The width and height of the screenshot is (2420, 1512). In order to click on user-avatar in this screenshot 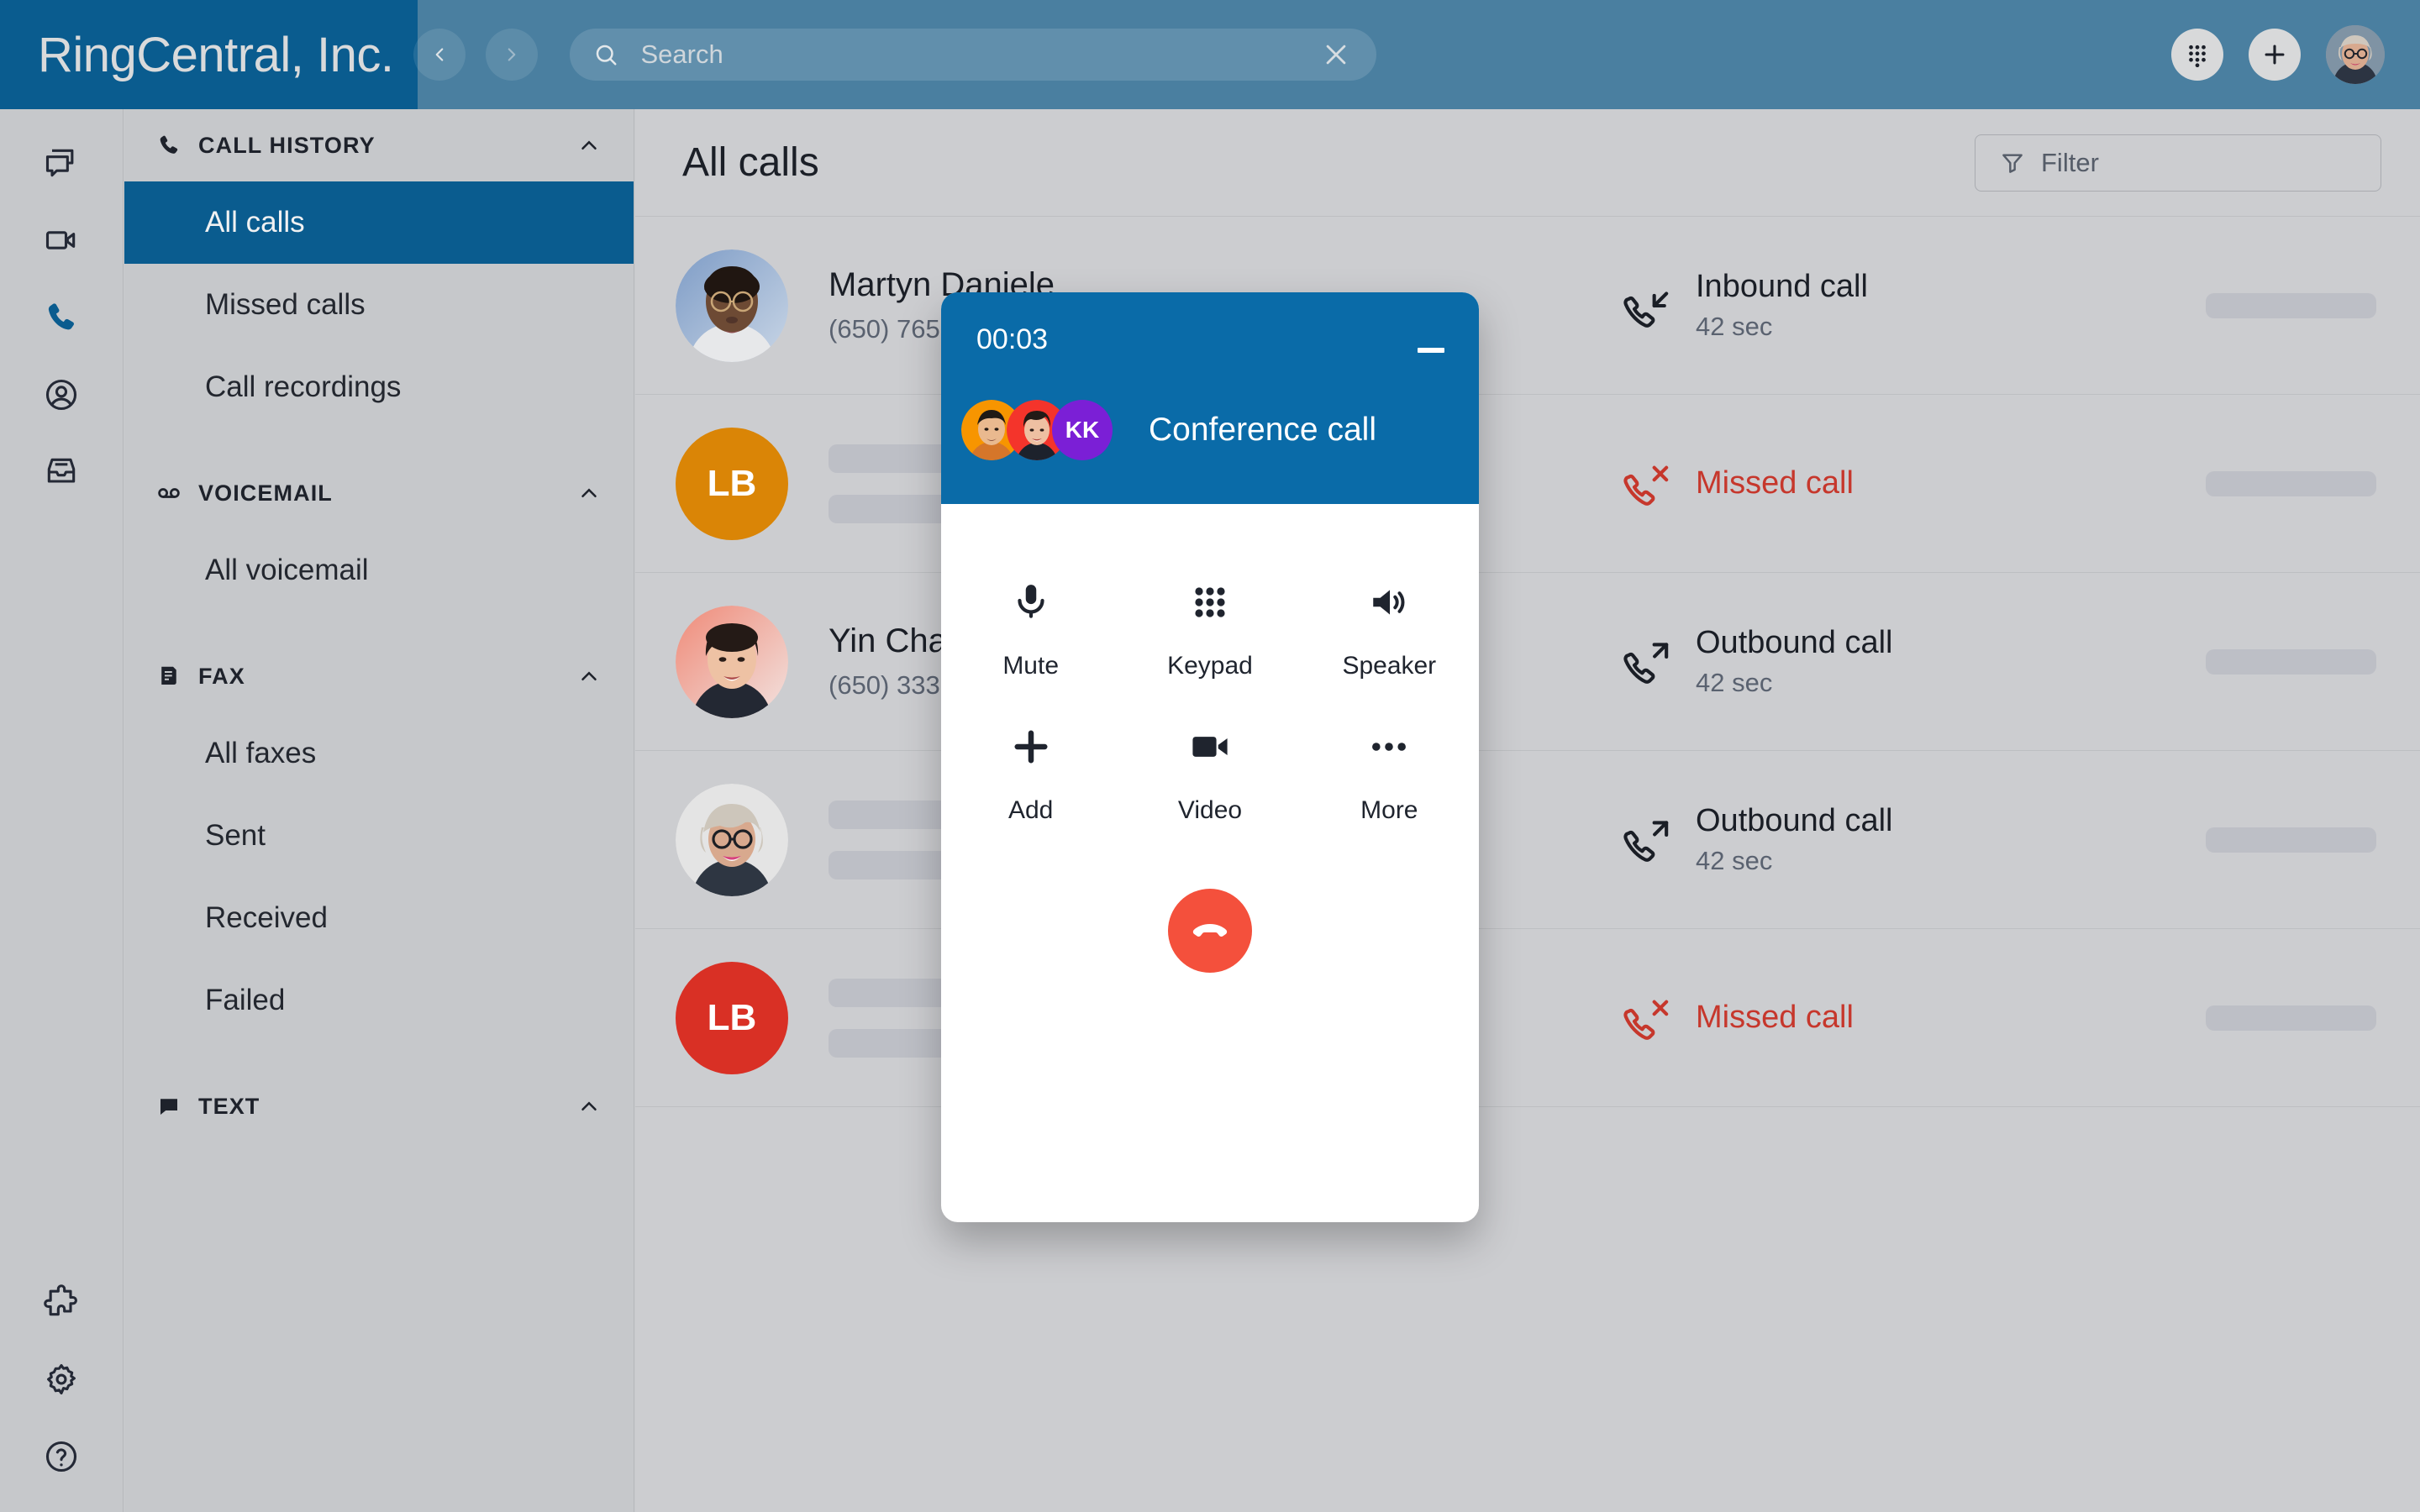, I will do `click(2355, 54)`.